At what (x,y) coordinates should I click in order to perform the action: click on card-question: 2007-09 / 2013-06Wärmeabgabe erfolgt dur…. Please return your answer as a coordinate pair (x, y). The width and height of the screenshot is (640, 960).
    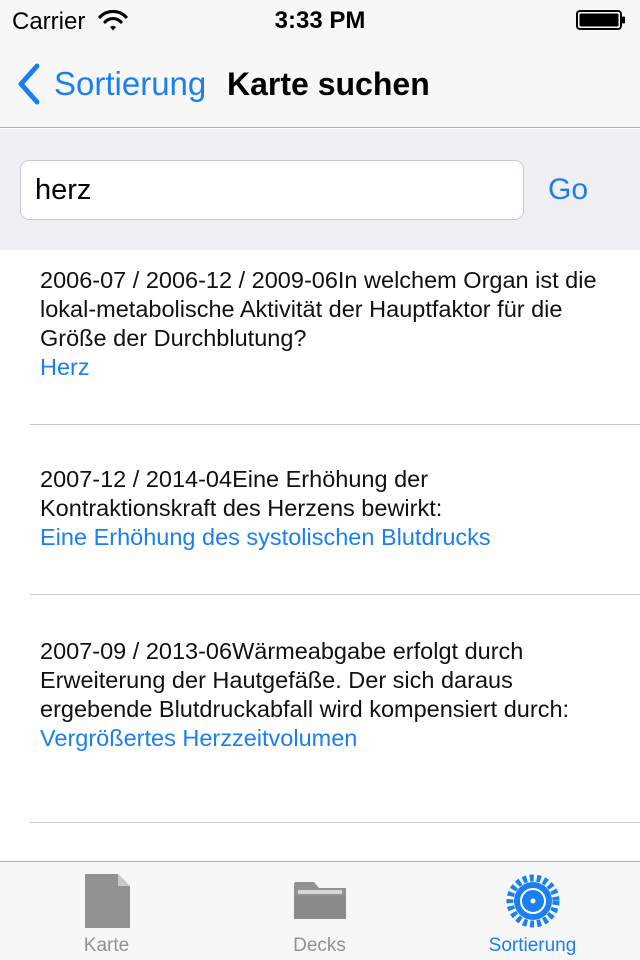
    Looking at the image, I should click on (305, 680).